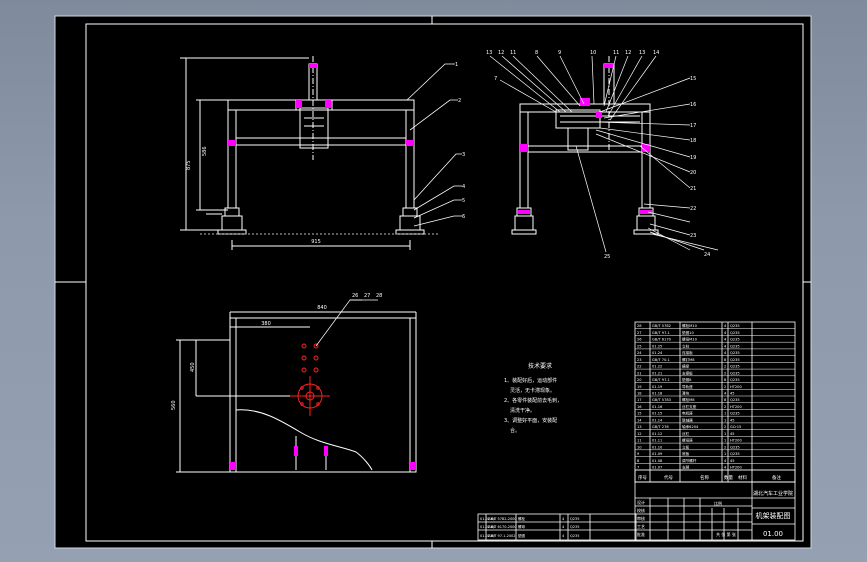 The width and height of the screenshot is (867, 562). I want to click on balloon-side-right: 23, so click(693, 236).